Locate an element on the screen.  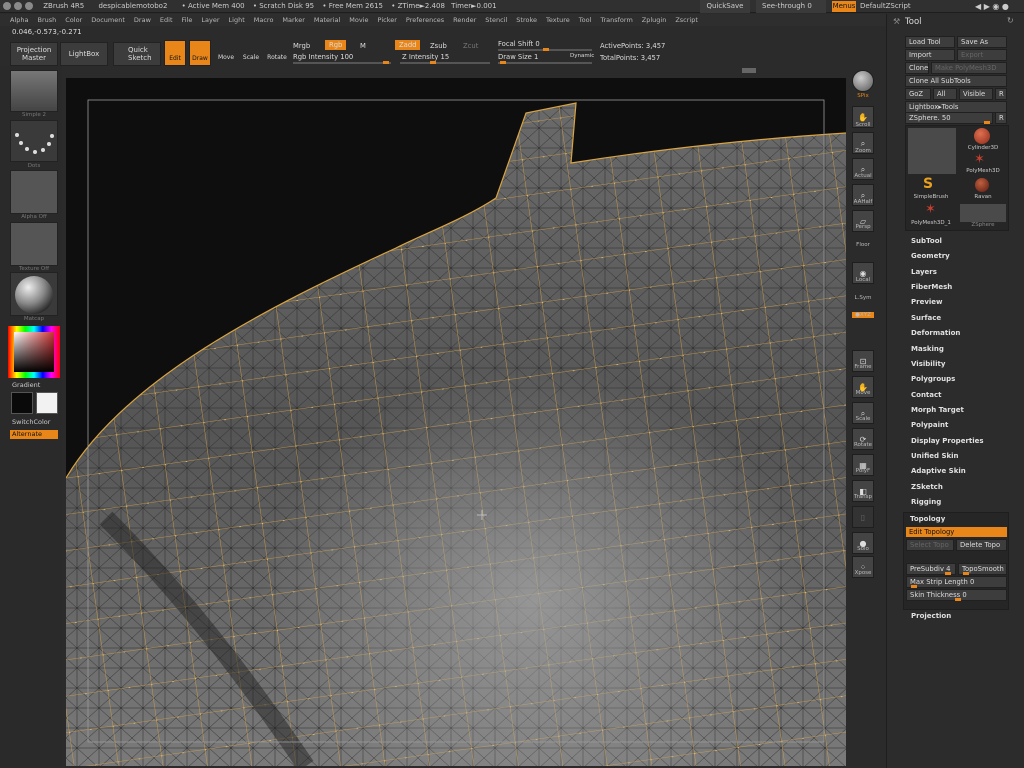
menu-draw: Draw is located at coordinates (142, 20).